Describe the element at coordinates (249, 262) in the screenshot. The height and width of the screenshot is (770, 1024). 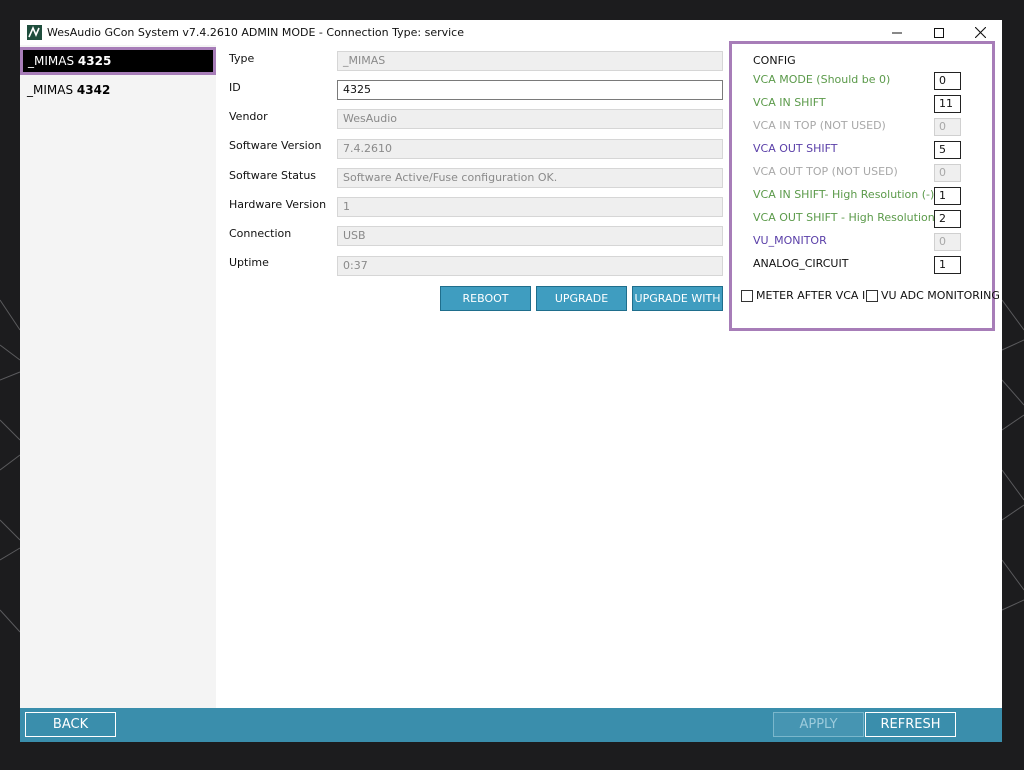
I see `uptime-label: Uptime` at that location.